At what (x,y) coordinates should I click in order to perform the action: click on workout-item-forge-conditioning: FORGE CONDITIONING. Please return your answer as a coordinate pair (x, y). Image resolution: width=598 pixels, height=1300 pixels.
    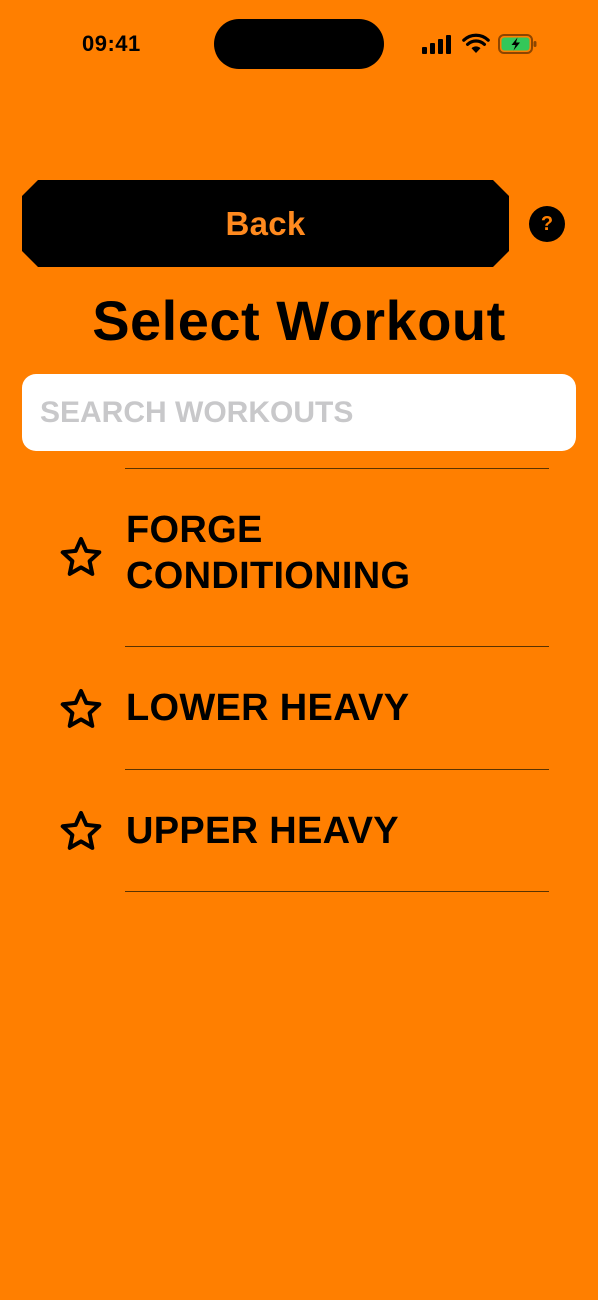
    Looking at the image, I should click on (299, 557).